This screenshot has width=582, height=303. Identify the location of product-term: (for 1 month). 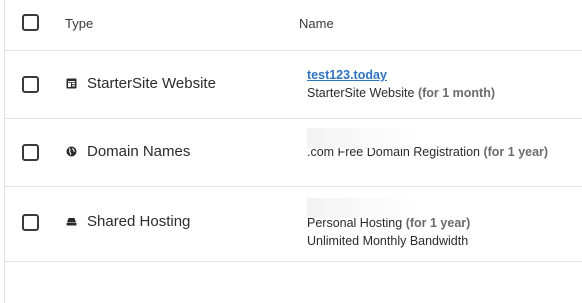
(456, 93).